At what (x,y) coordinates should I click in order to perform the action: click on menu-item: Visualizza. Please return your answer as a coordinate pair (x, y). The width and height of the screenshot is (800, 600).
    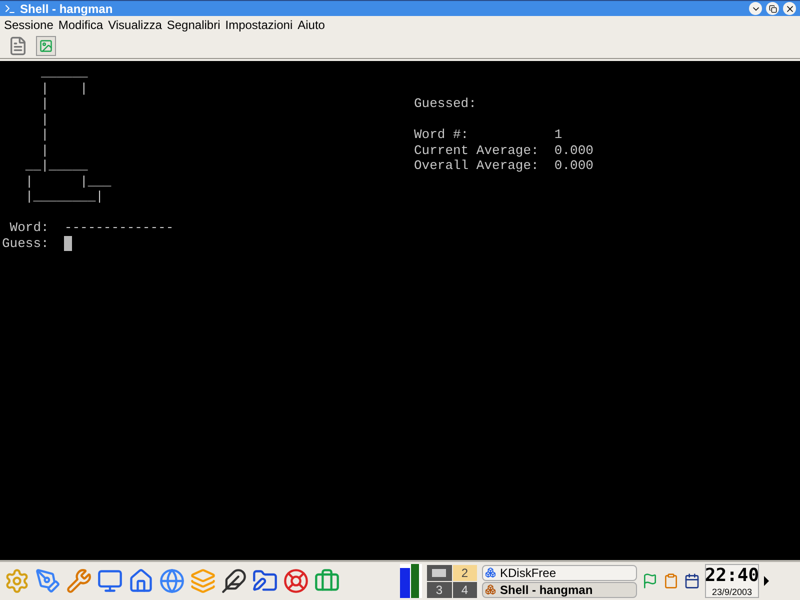
    Looking at the image, I should click on (135, 25).